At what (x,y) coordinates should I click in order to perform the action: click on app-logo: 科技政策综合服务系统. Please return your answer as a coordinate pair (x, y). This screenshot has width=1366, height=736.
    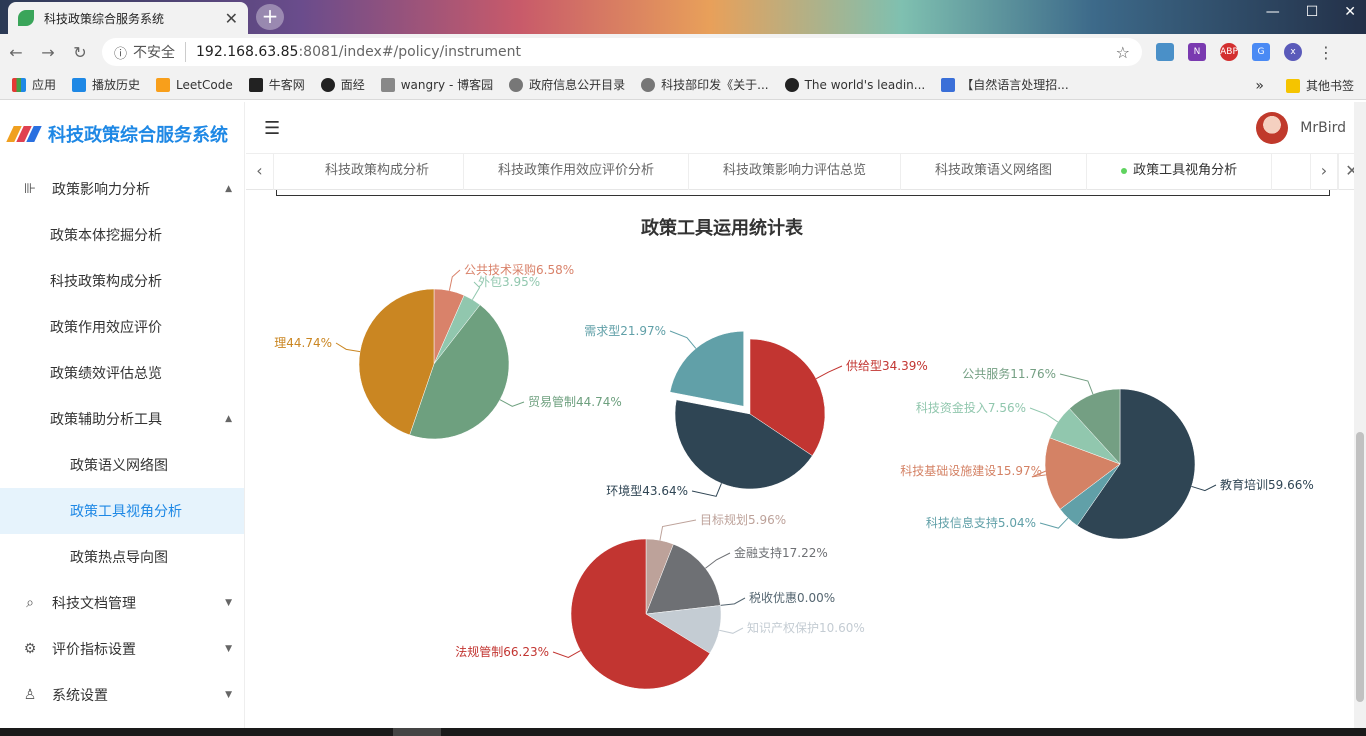
    Looking at the image, I should click on (122, 134).